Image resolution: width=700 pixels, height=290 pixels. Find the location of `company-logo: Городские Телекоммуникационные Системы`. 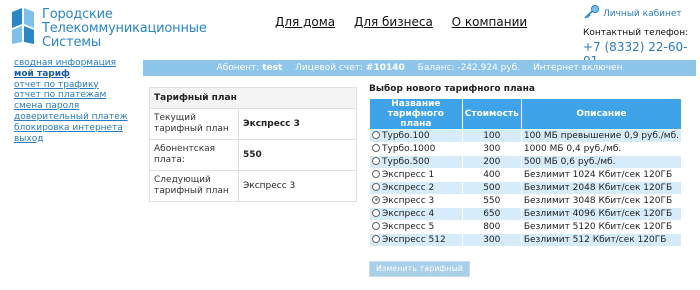

company-logo: Городские Телекоммуникационные Системы is located at coordinates (107, 29).